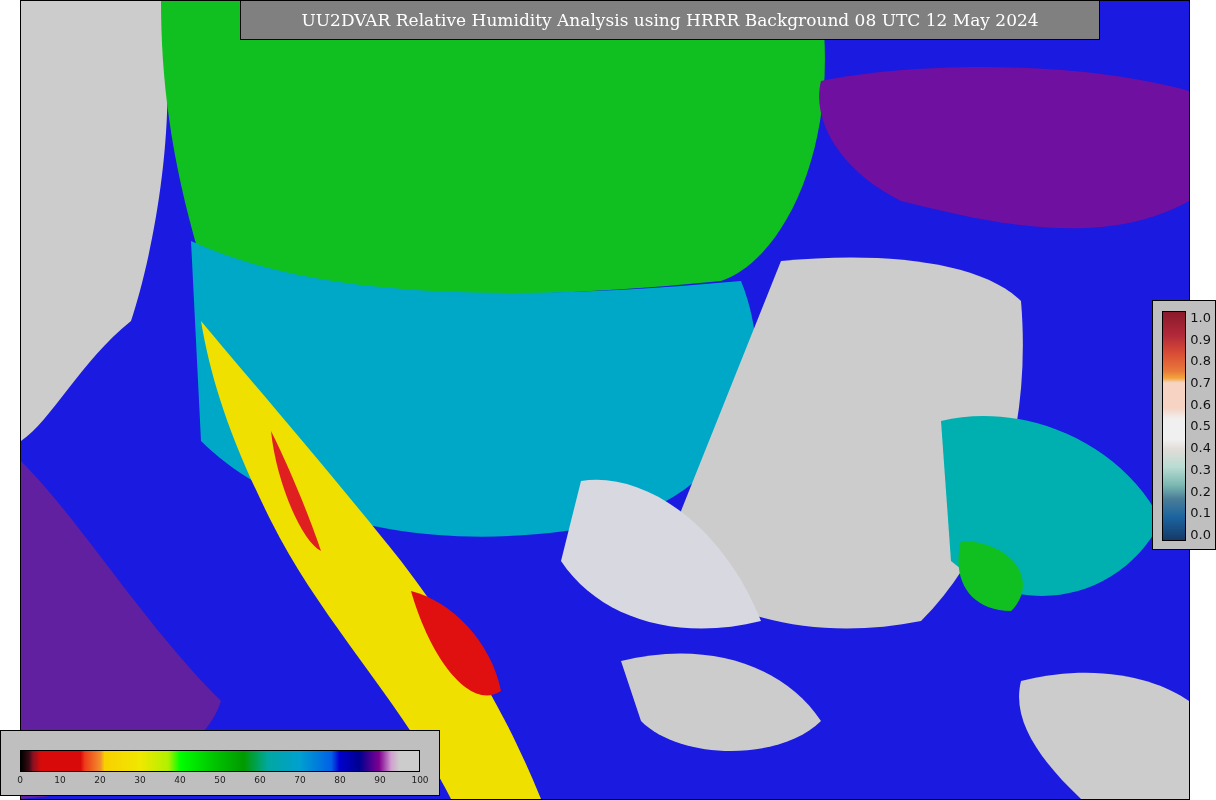 This screenshot has width=1216, height=800. I want to click on tick-label: 100, so click(420, 780).